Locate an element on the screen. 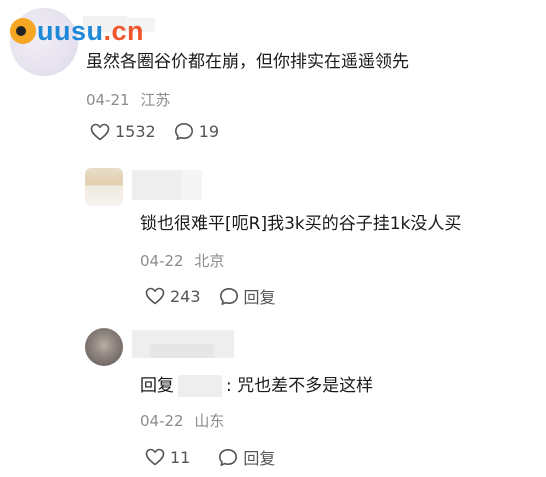 The width and height of the screenshot is (546, 477). watermark-logo: uusu .cn is located at coordinates (77, 31).